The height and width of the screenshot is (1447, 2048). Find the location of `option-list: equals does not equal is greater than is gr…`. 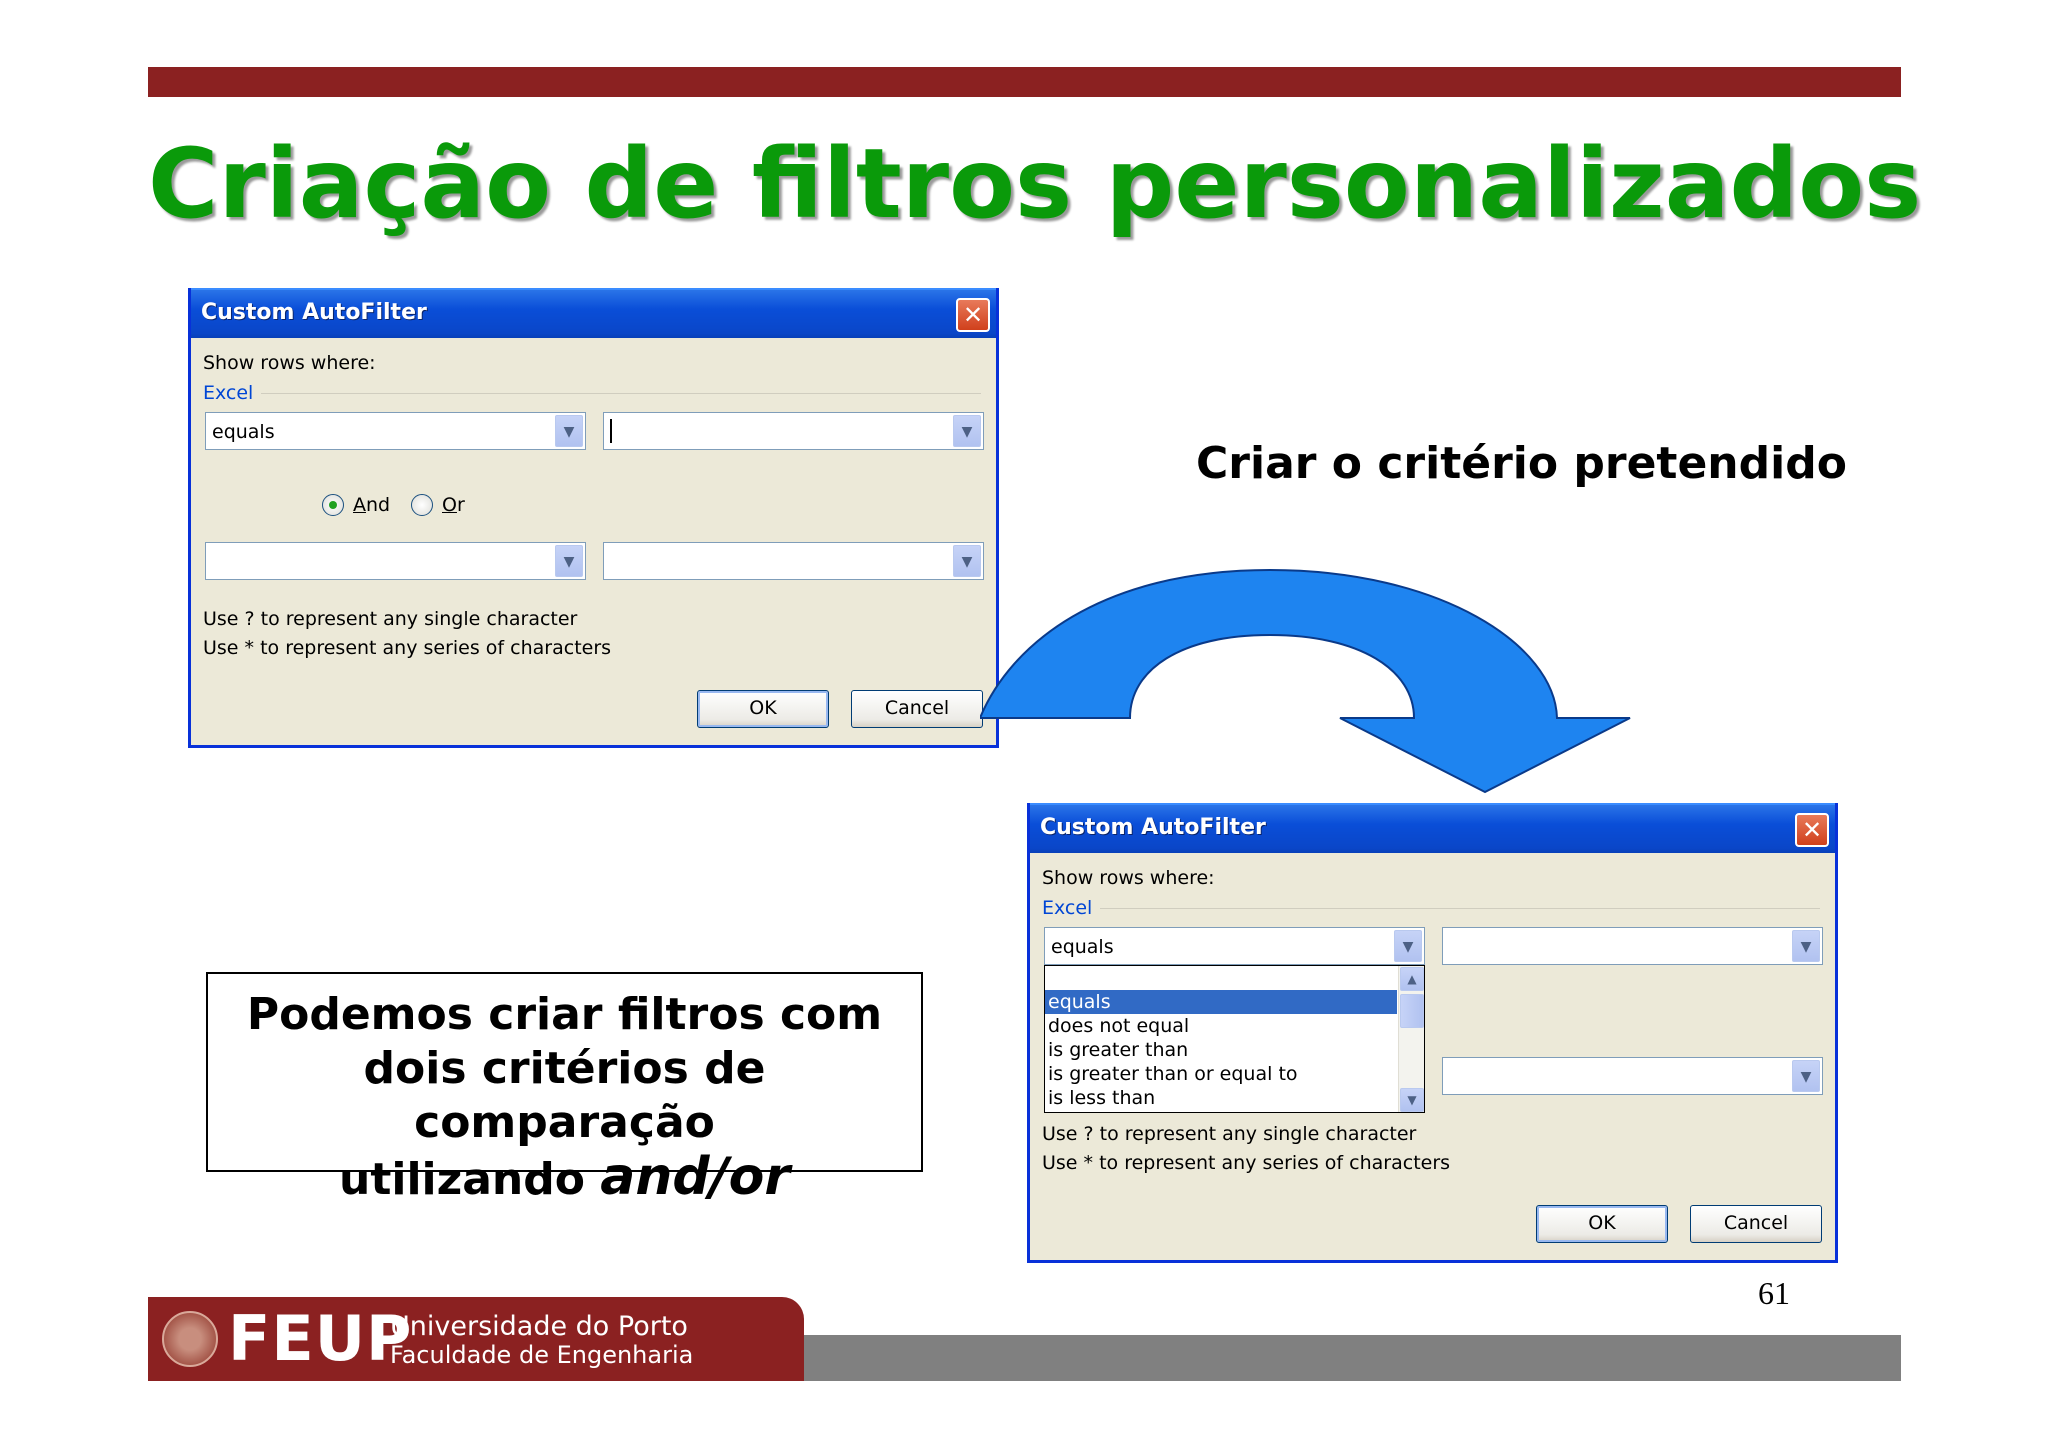

option-list: equals does not equal is greater than is gr… is located at coordinates (1234, 1050).